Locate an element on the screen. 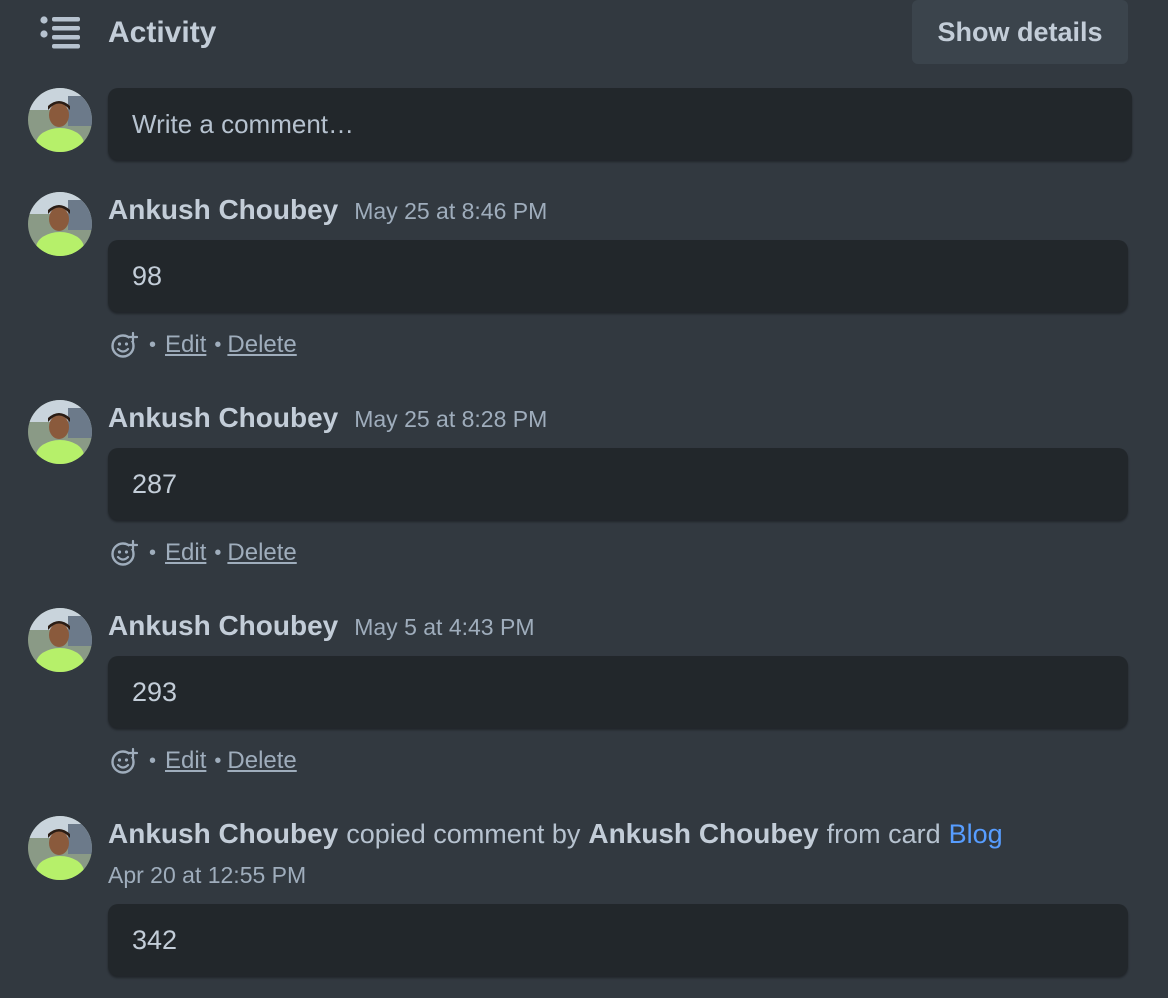 The image size is (1168, 998). list-icon is located at coordinates (60, 32).